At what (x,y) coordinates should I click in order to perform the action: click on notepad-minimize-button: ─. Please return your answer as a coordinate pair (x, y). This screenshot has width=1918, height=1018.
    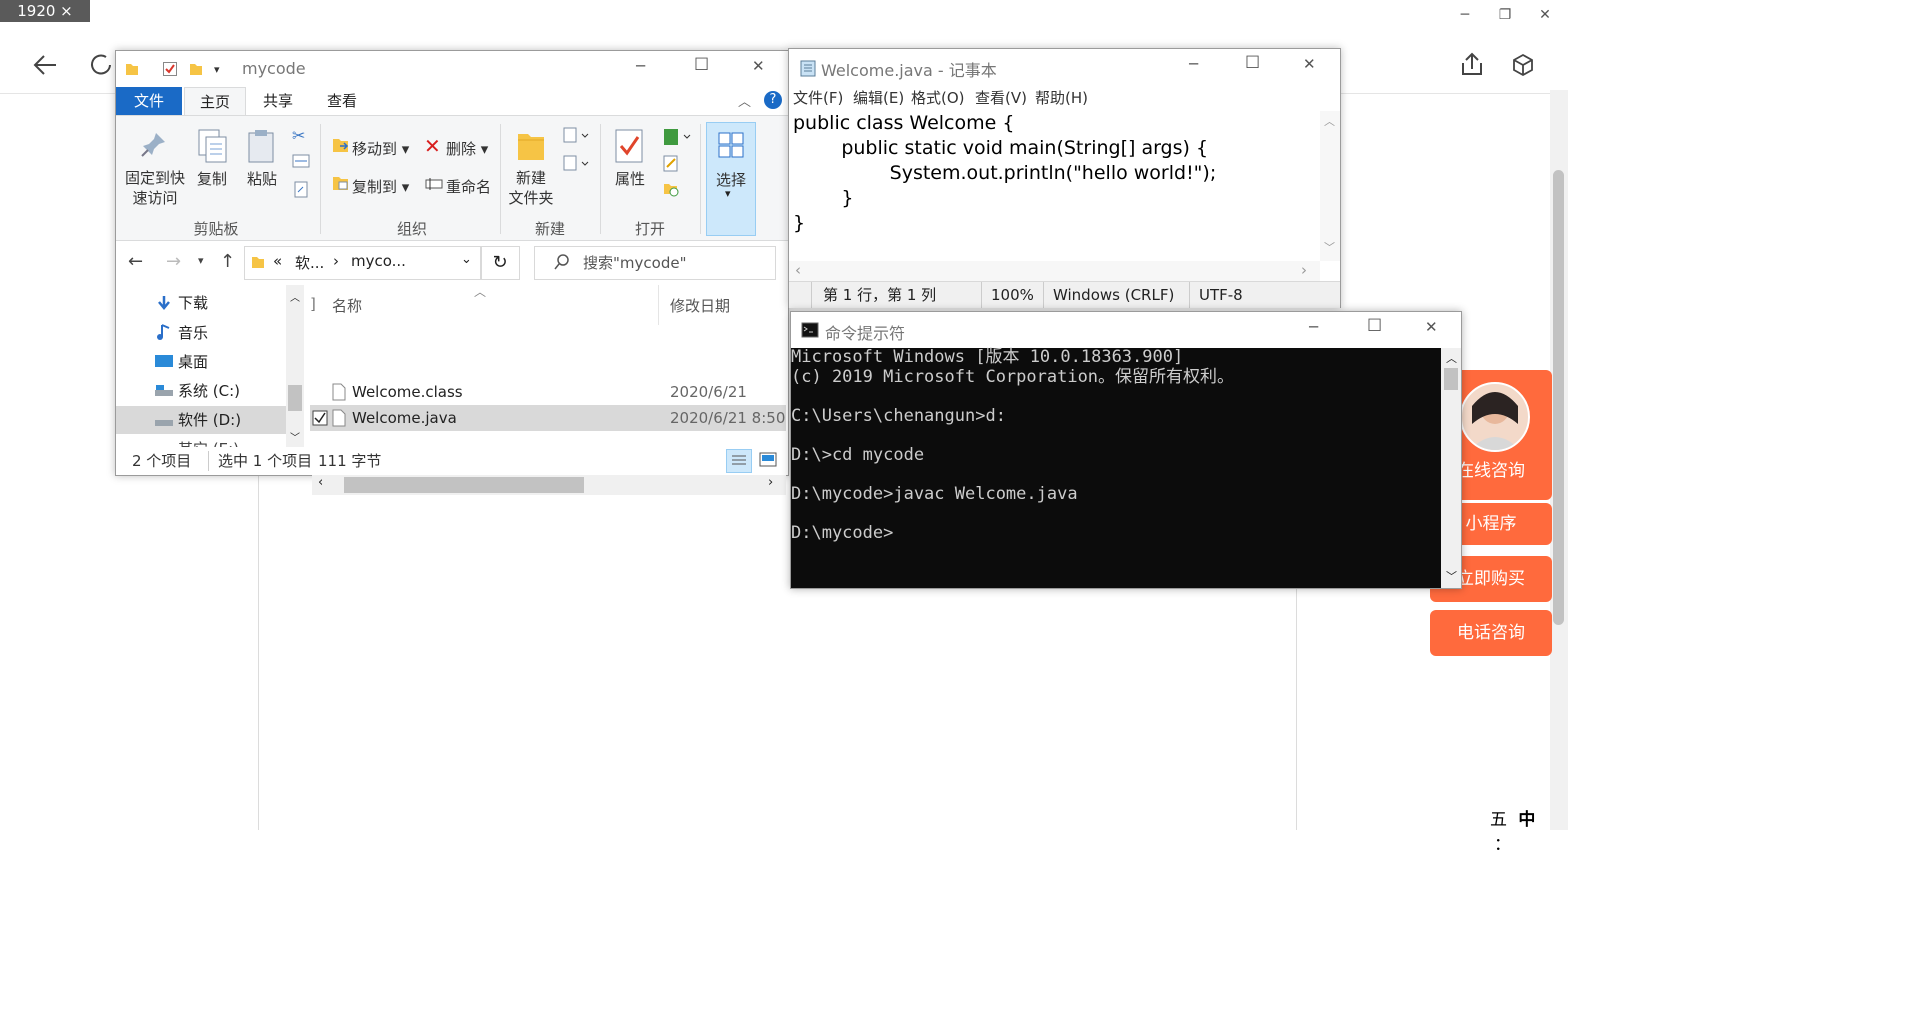
    Looking at the image, I should click on (1193, 64).